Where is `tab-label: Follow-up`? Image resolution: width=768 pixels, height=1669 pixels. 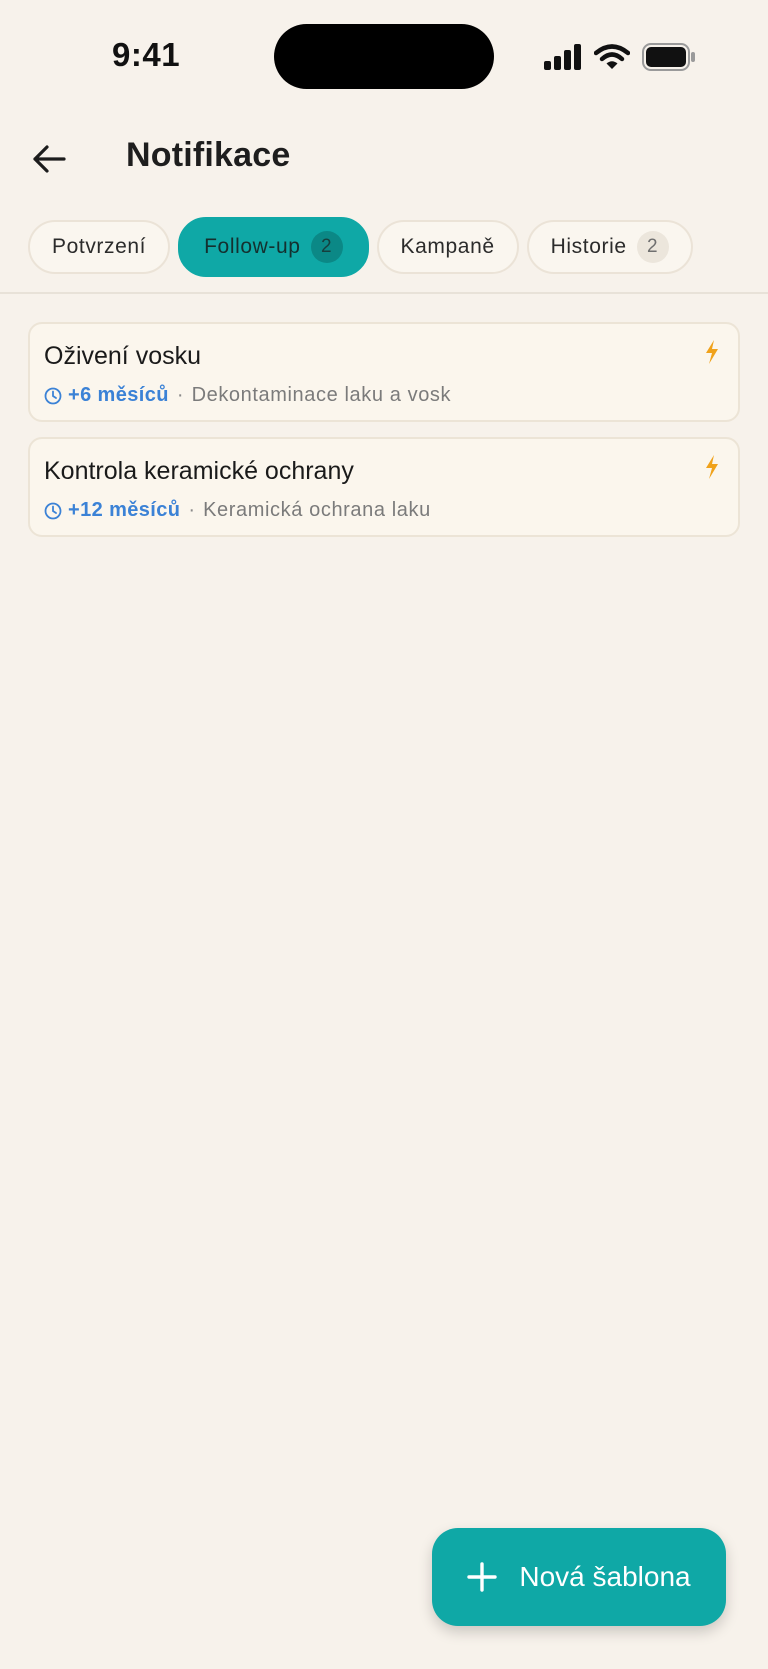
tab-label: Follow-up is located at coordinates (252, 246).